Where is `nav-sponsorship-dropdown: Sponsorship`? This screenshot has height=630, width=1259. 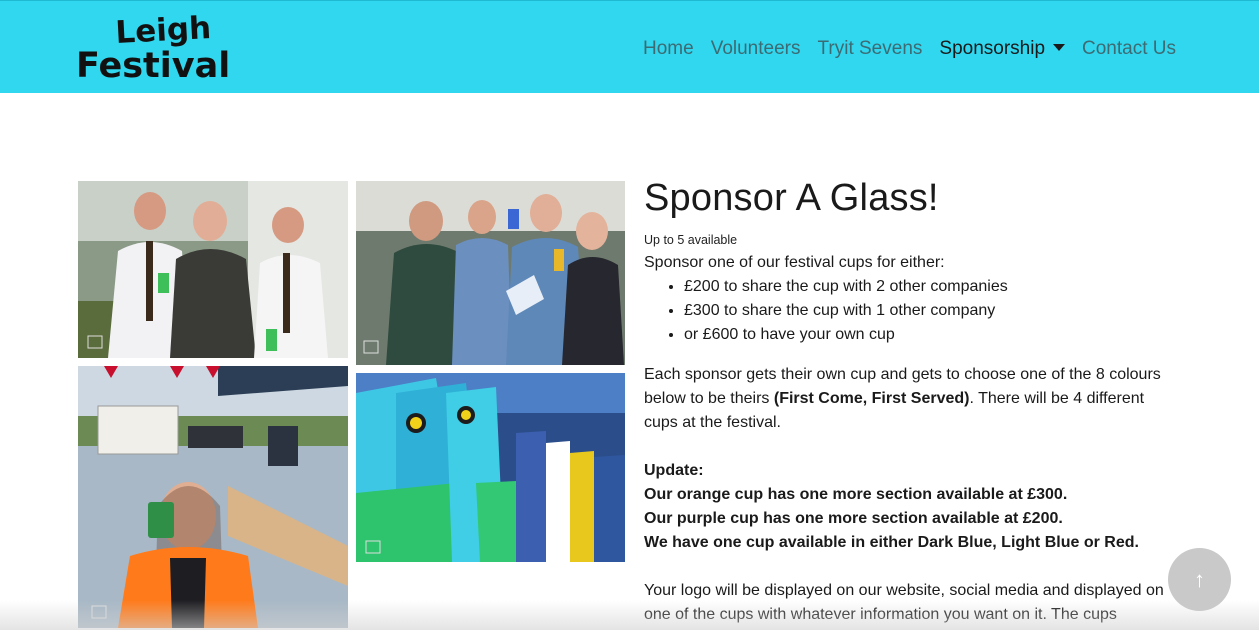
nav-sponsorship-dropdown: Sponsorship is located at coordinates (1002, 49).